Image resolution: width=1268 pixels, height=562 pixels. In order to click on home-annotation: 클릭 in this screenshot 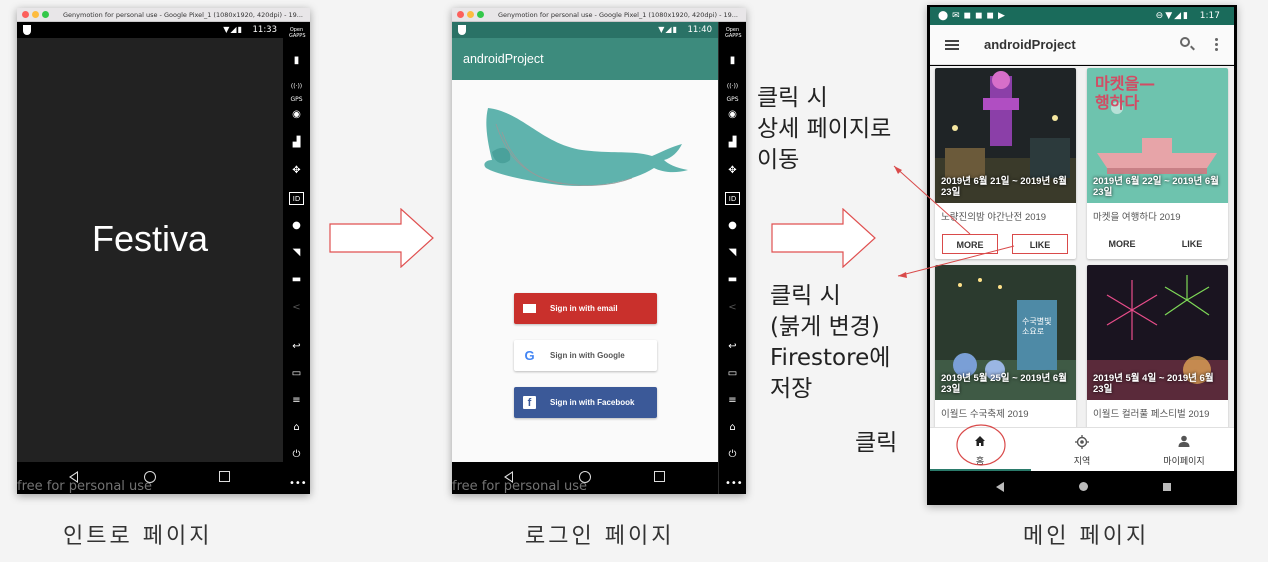, I will do `click(876, 443)`.